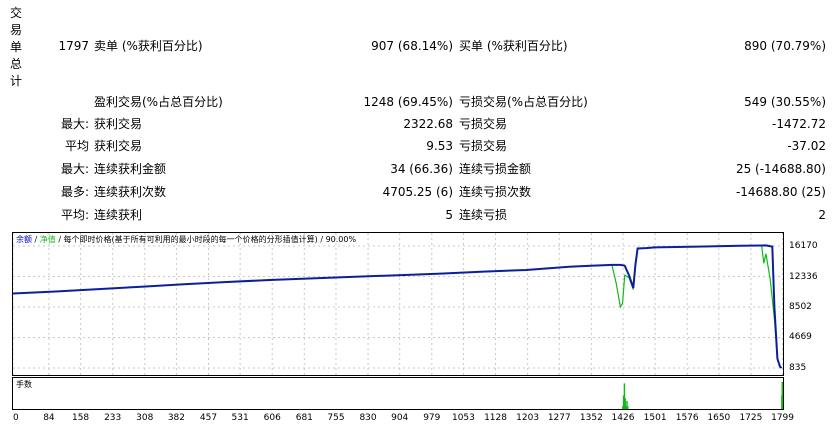  I want to click on y-tick-label: 16170, so click(803, 246).